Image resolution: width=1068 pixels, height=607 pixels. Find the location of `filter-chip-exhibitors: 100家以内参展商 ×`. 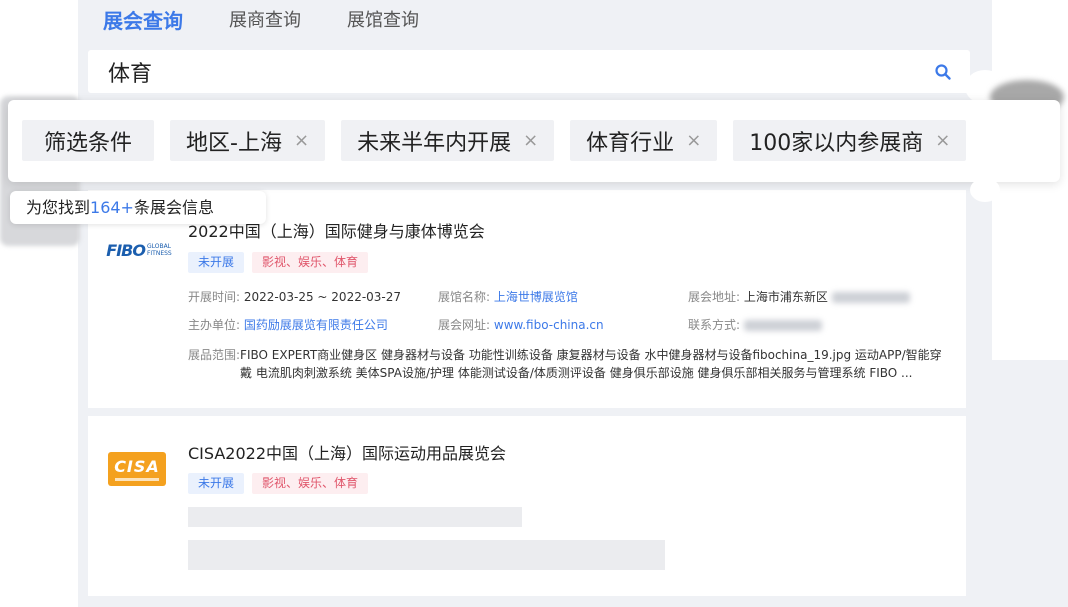

filter-chip-exhibitors: 100家以内参展商 × is located at coordinates (850, 140).